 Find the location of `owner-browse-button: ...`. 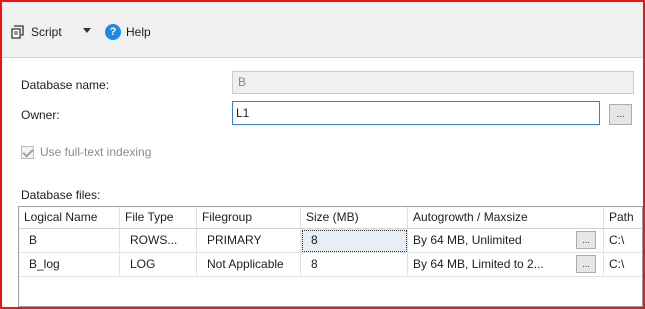

owner-browse-button: ... is located at coordinates (620, 114).